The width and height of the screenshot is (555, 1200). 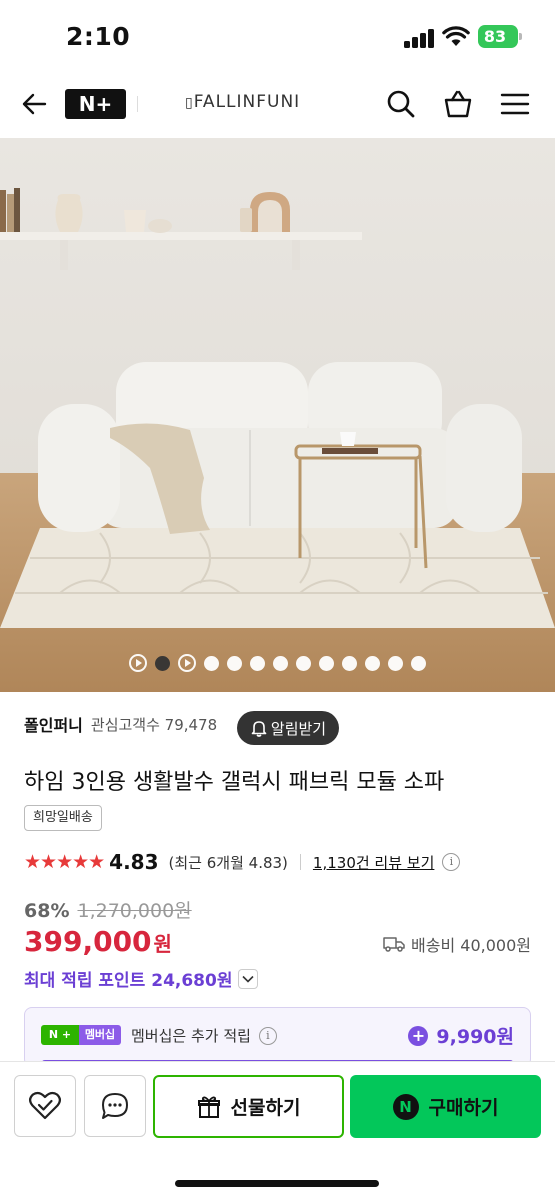 I want to click on naver-plus-membership-badge: N + 멤버십, so click(x=81, y=1035).